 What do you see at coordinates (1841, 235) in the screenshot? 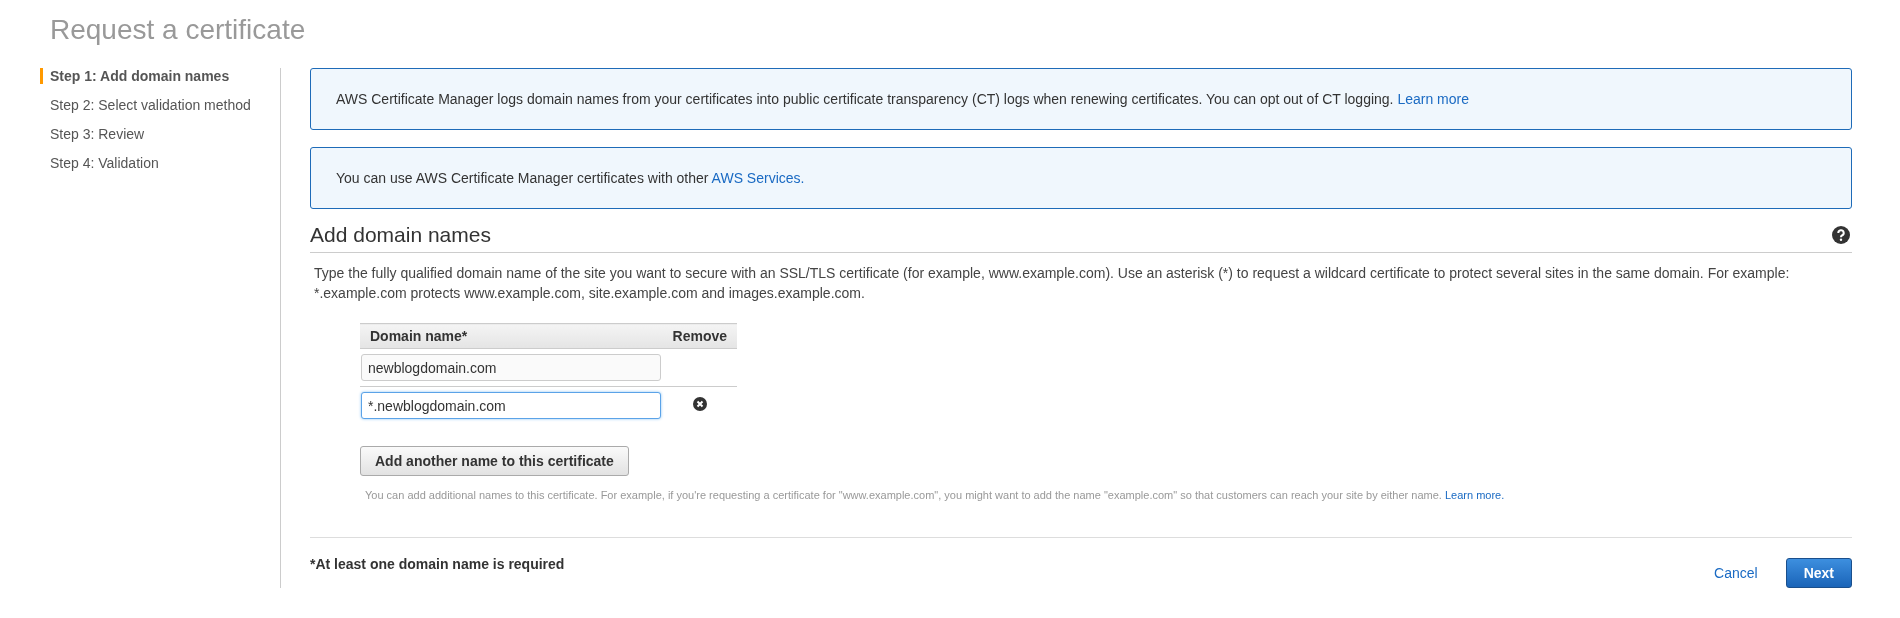
I see `help-icon` at bounding box center [1841, 235].